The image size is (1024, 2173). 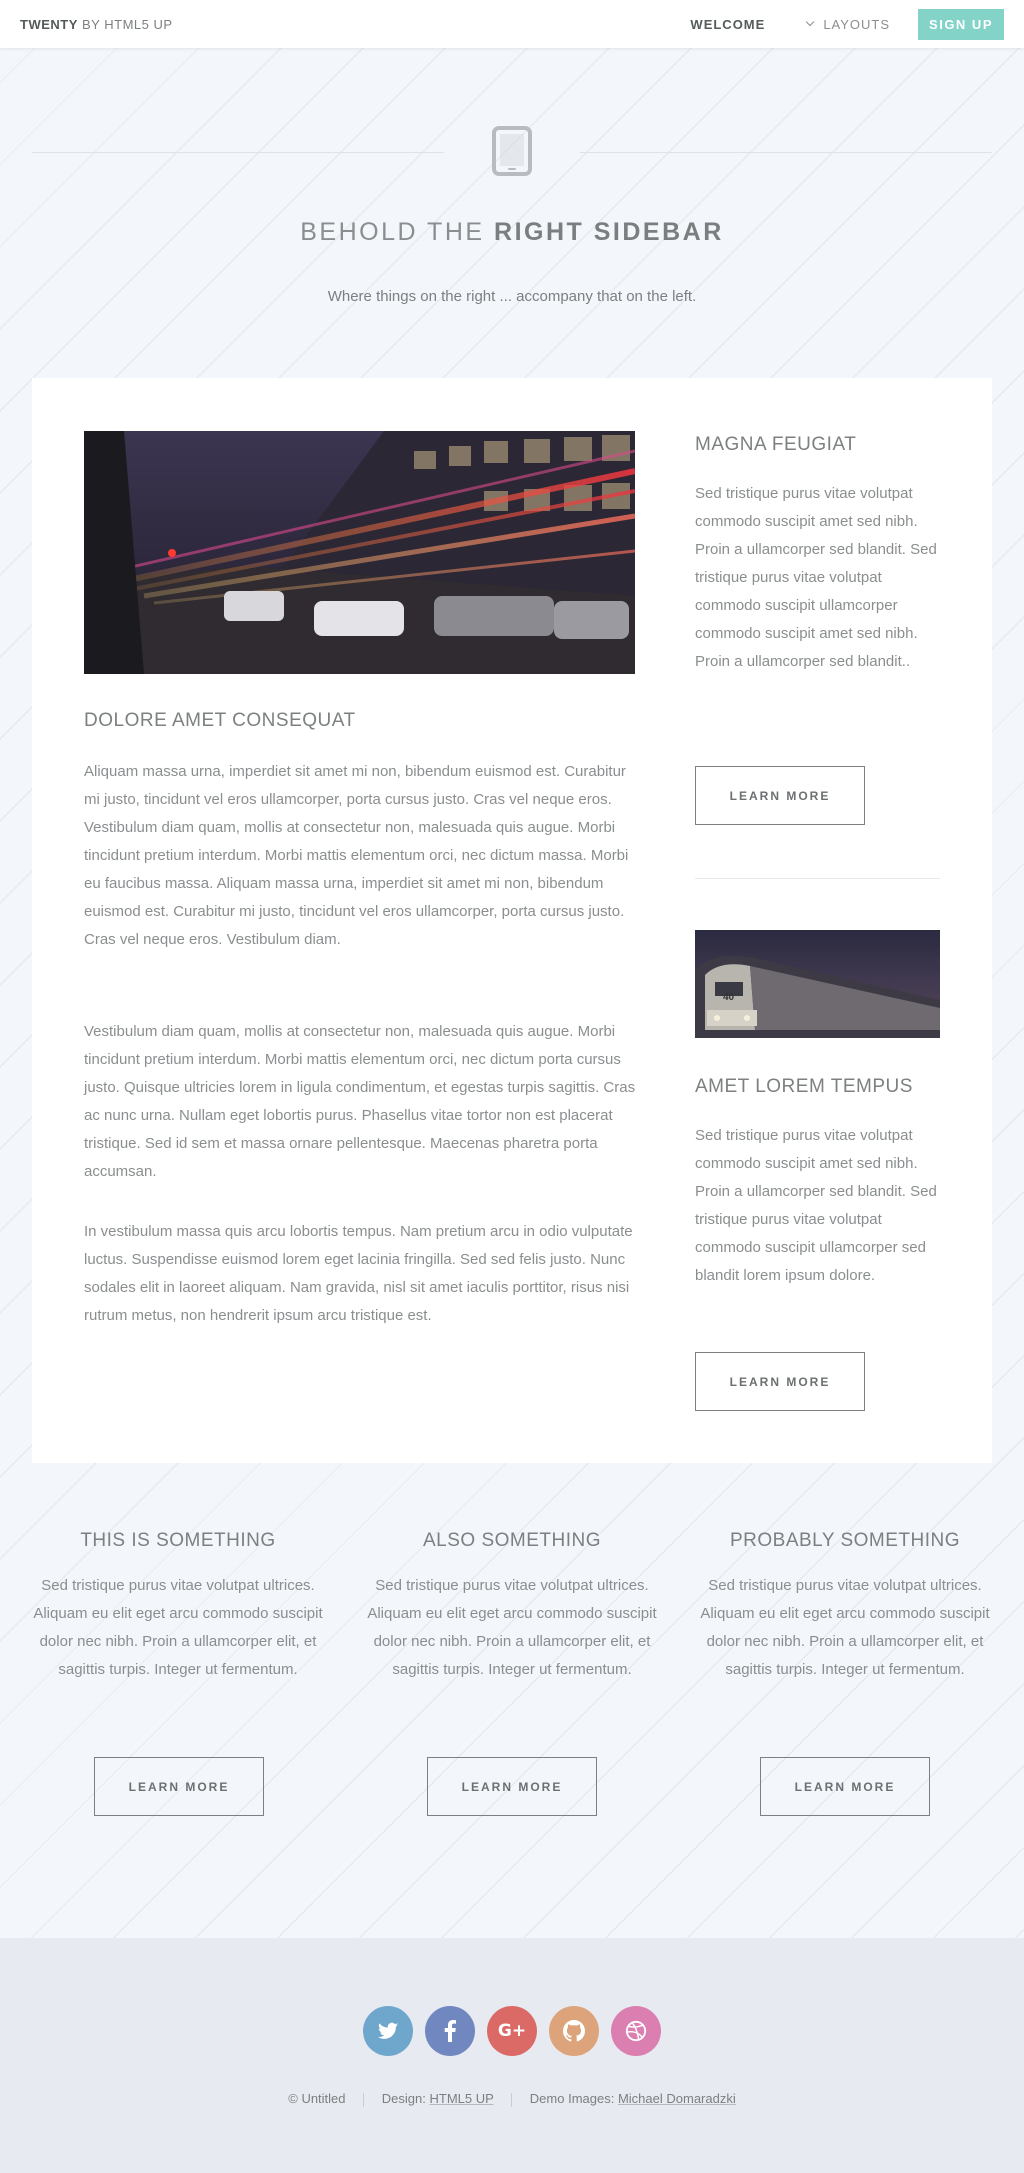 I want to click on google-plus-glyph: G+, so click(x=512, y=2031).